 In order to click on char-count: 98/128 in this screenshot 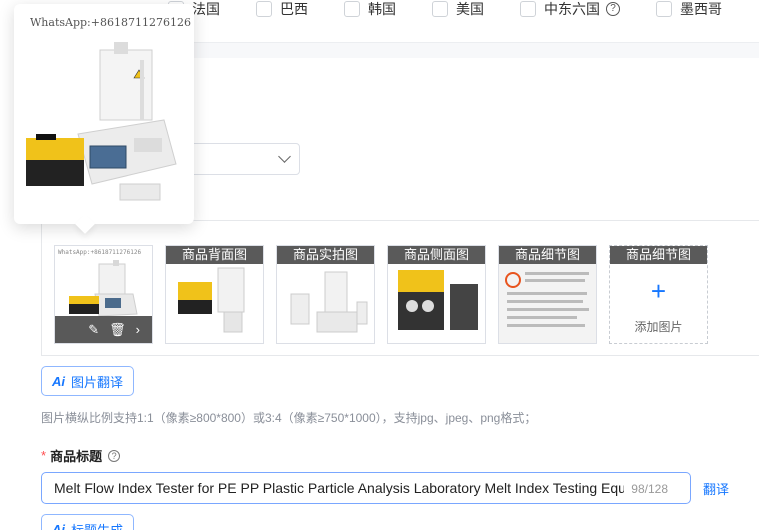, I will do `click(649, 489)`.